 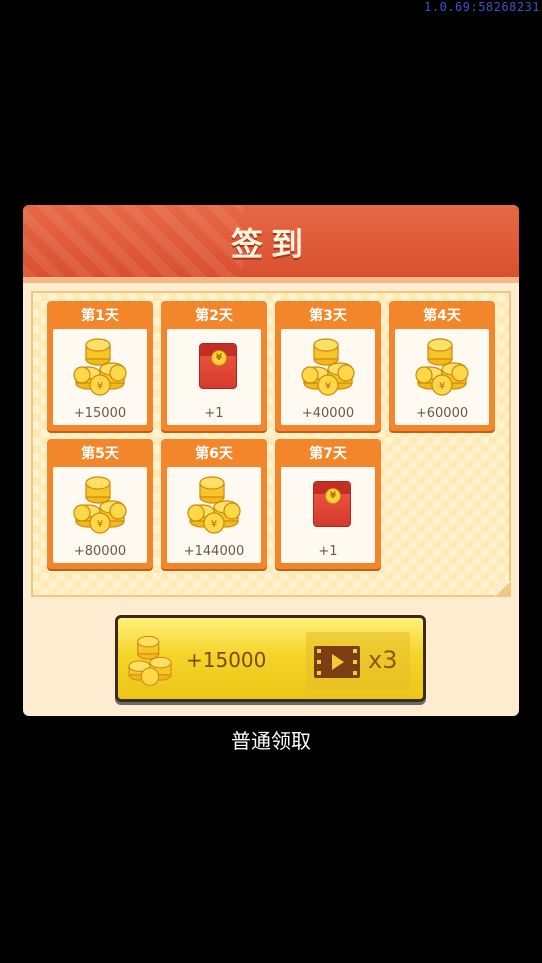 I want to click on day-label: 第1天, so click(x=100, y=316).